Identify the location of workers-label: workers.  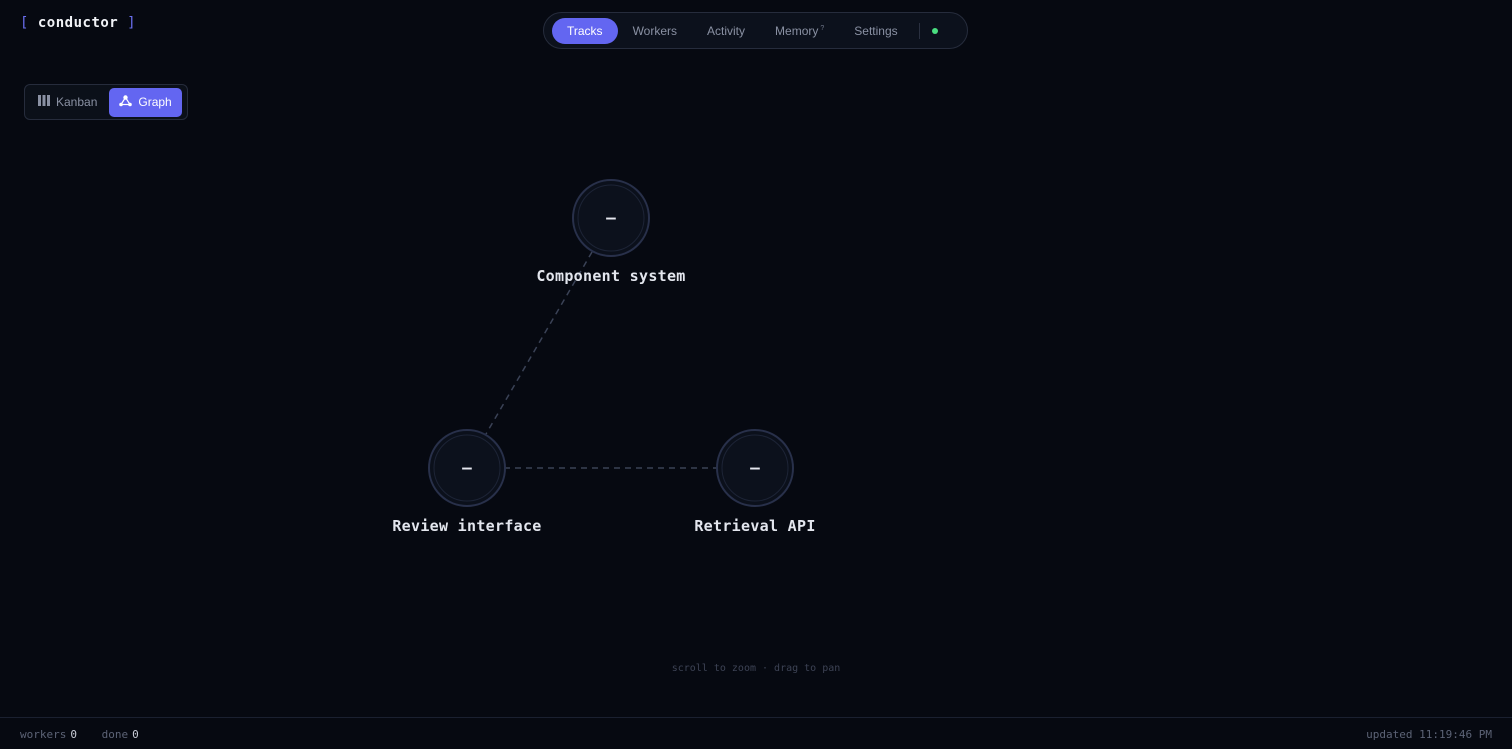
(43, 734).